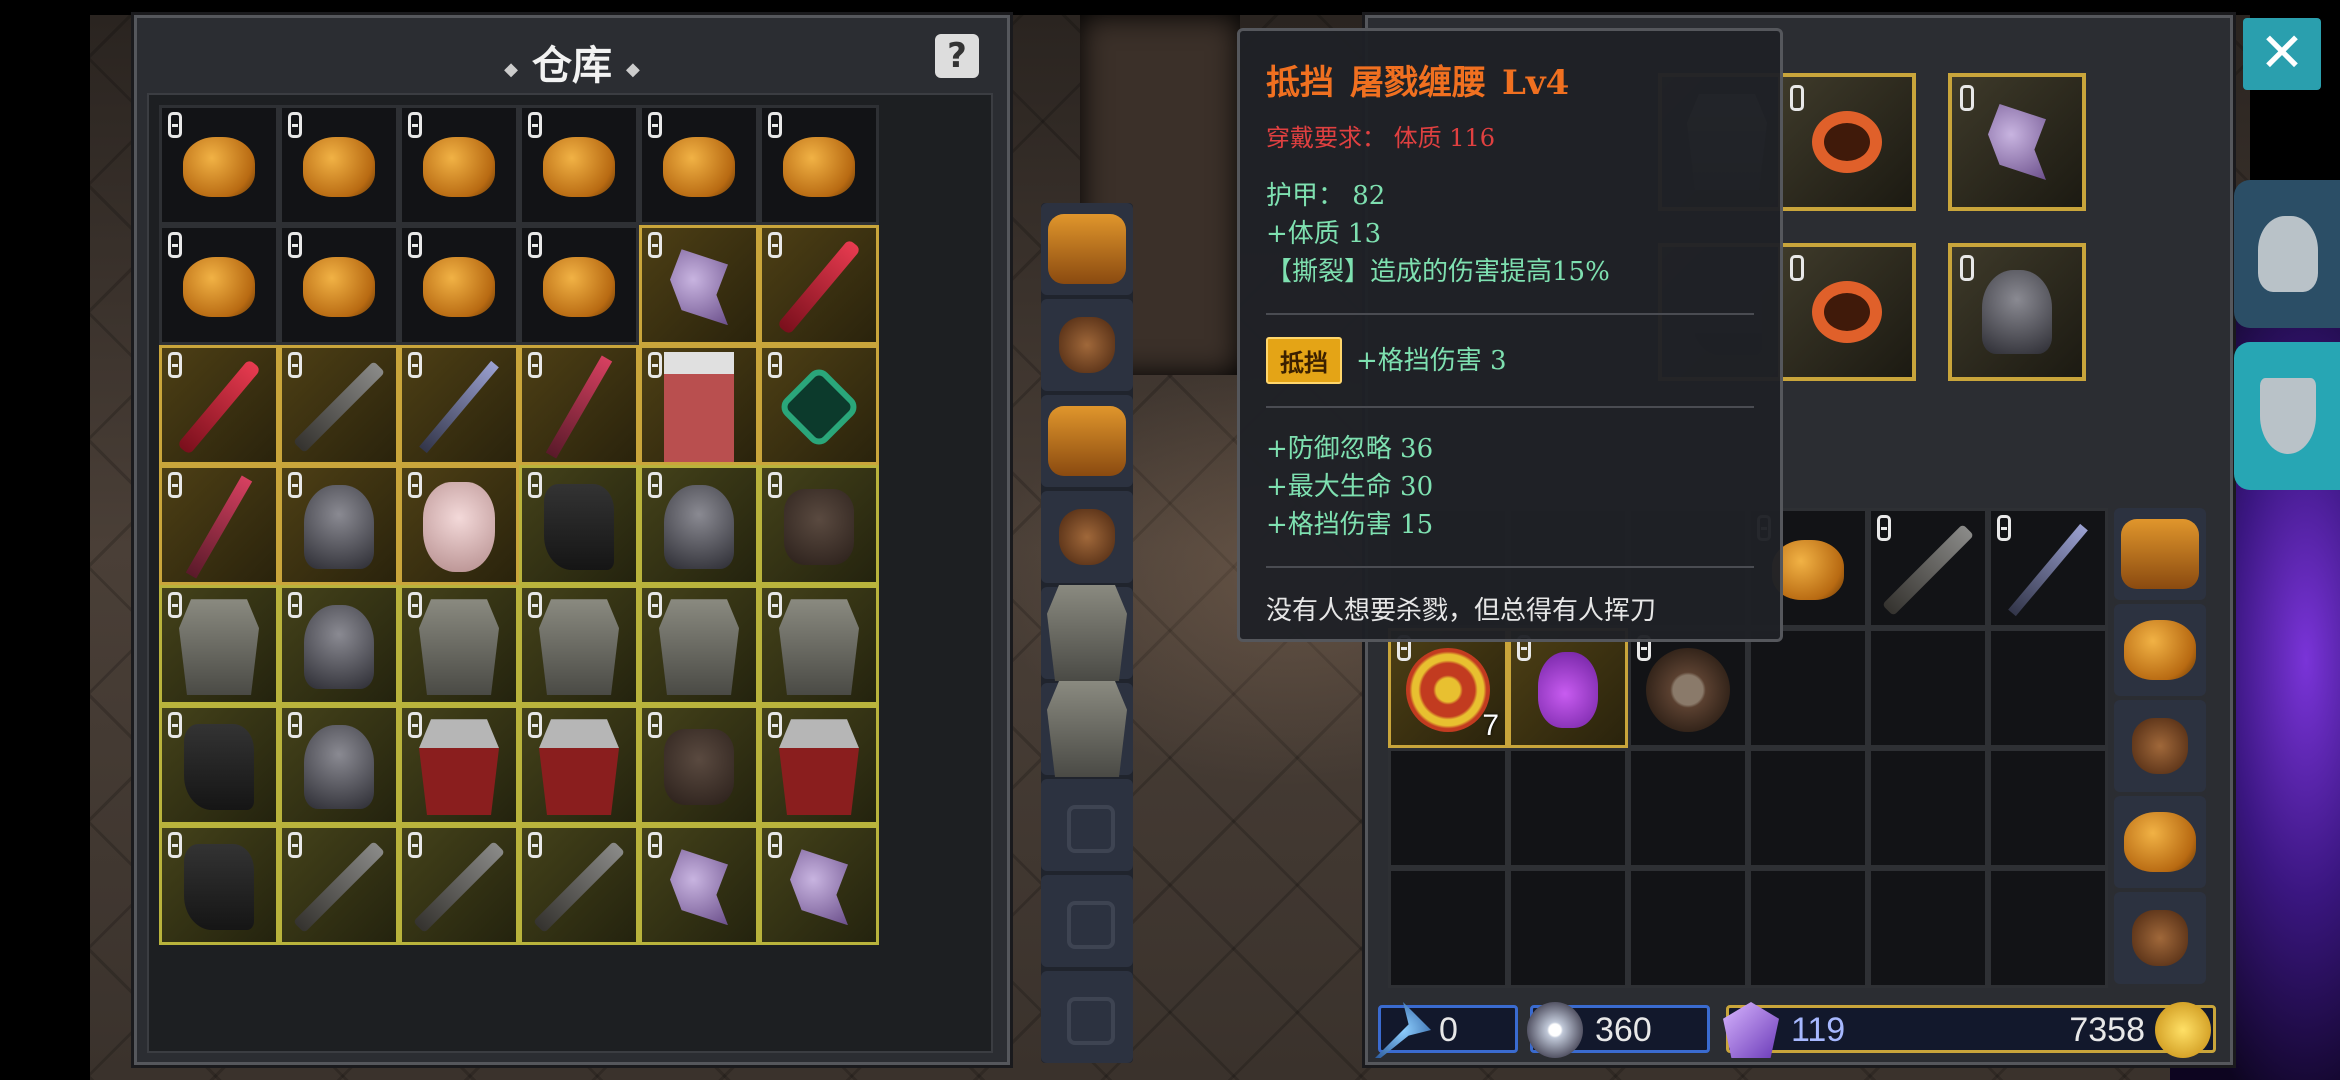  I want to click on axe-icon, so click(699, 287).